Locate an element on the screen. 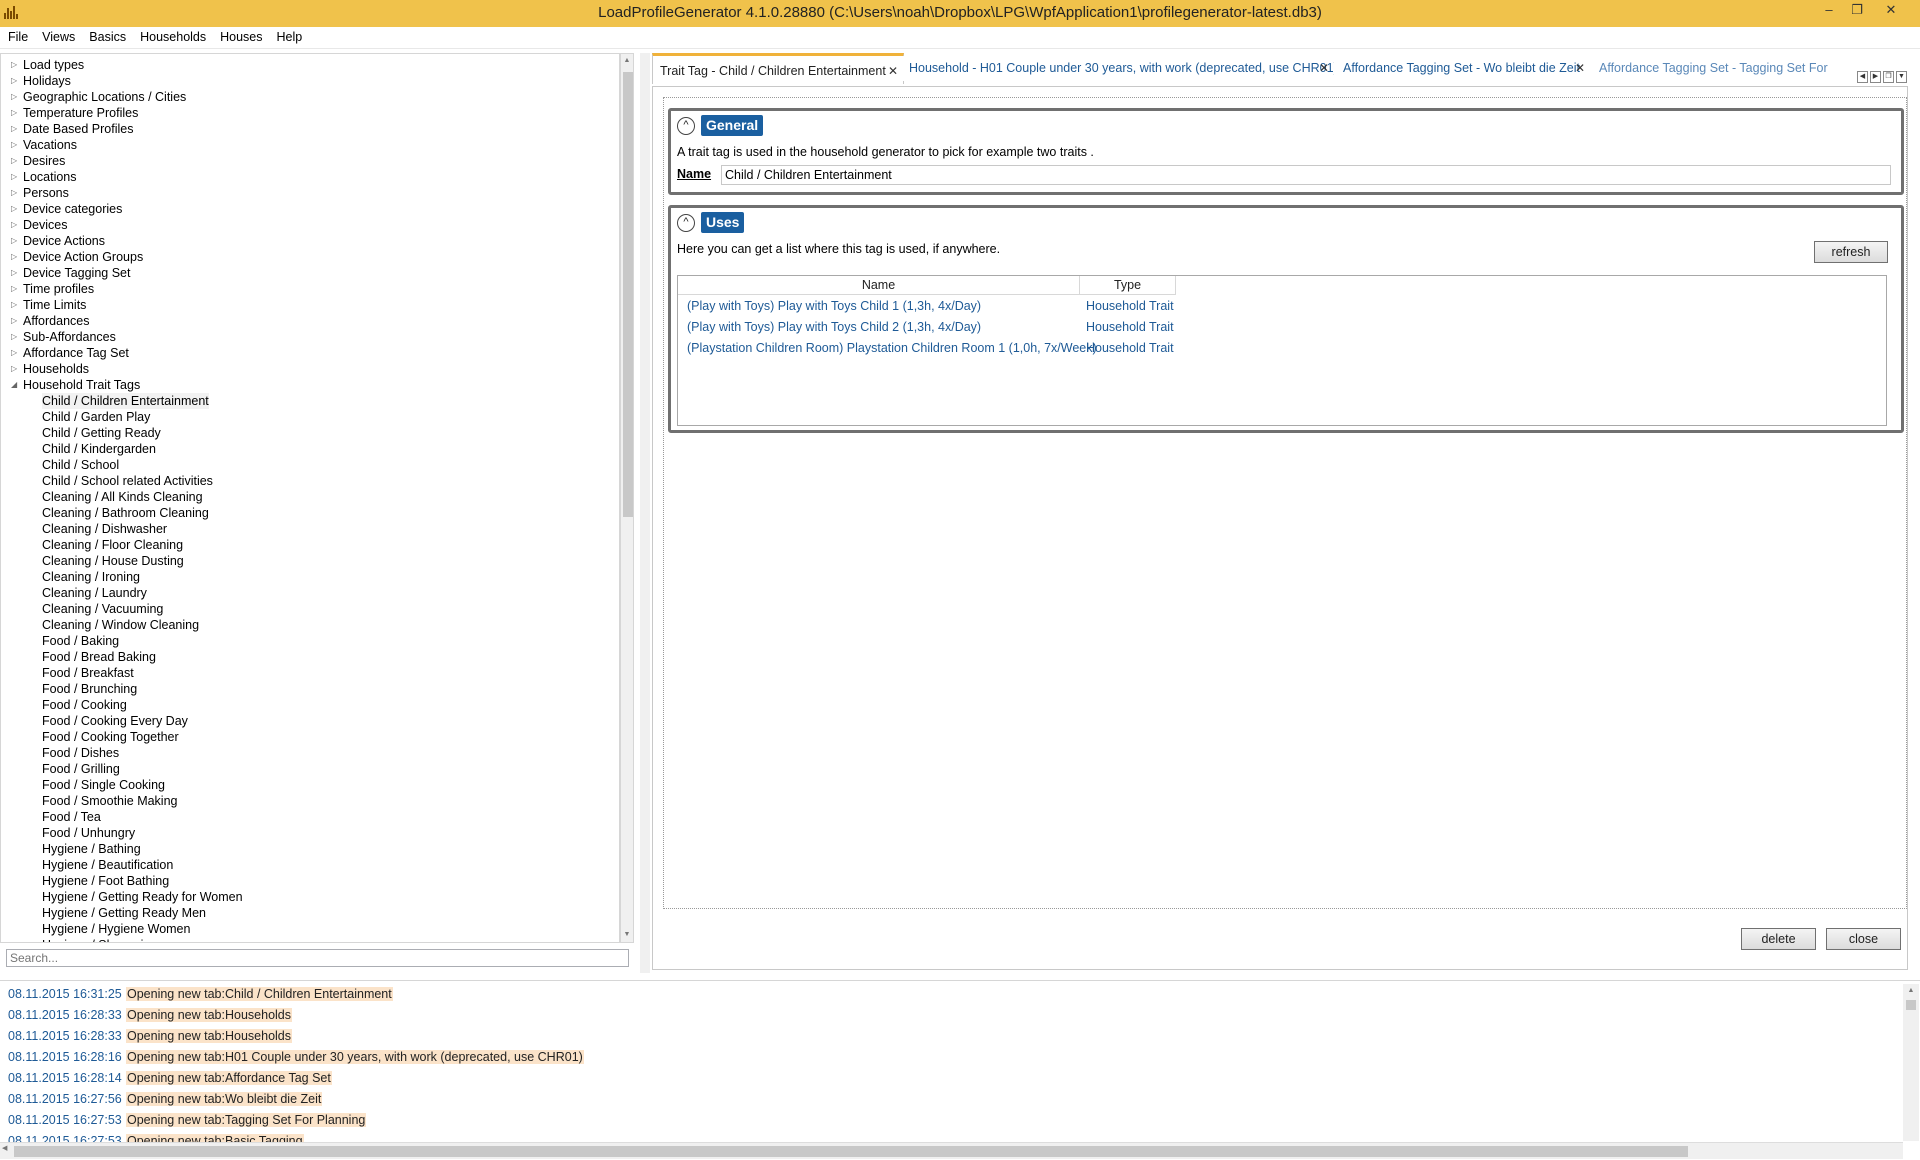 Image resolution: width=1920 pixels, height=1160 pixels. tree-item: Hygiene / Hygiene Women is located at coordinates (116, 929).